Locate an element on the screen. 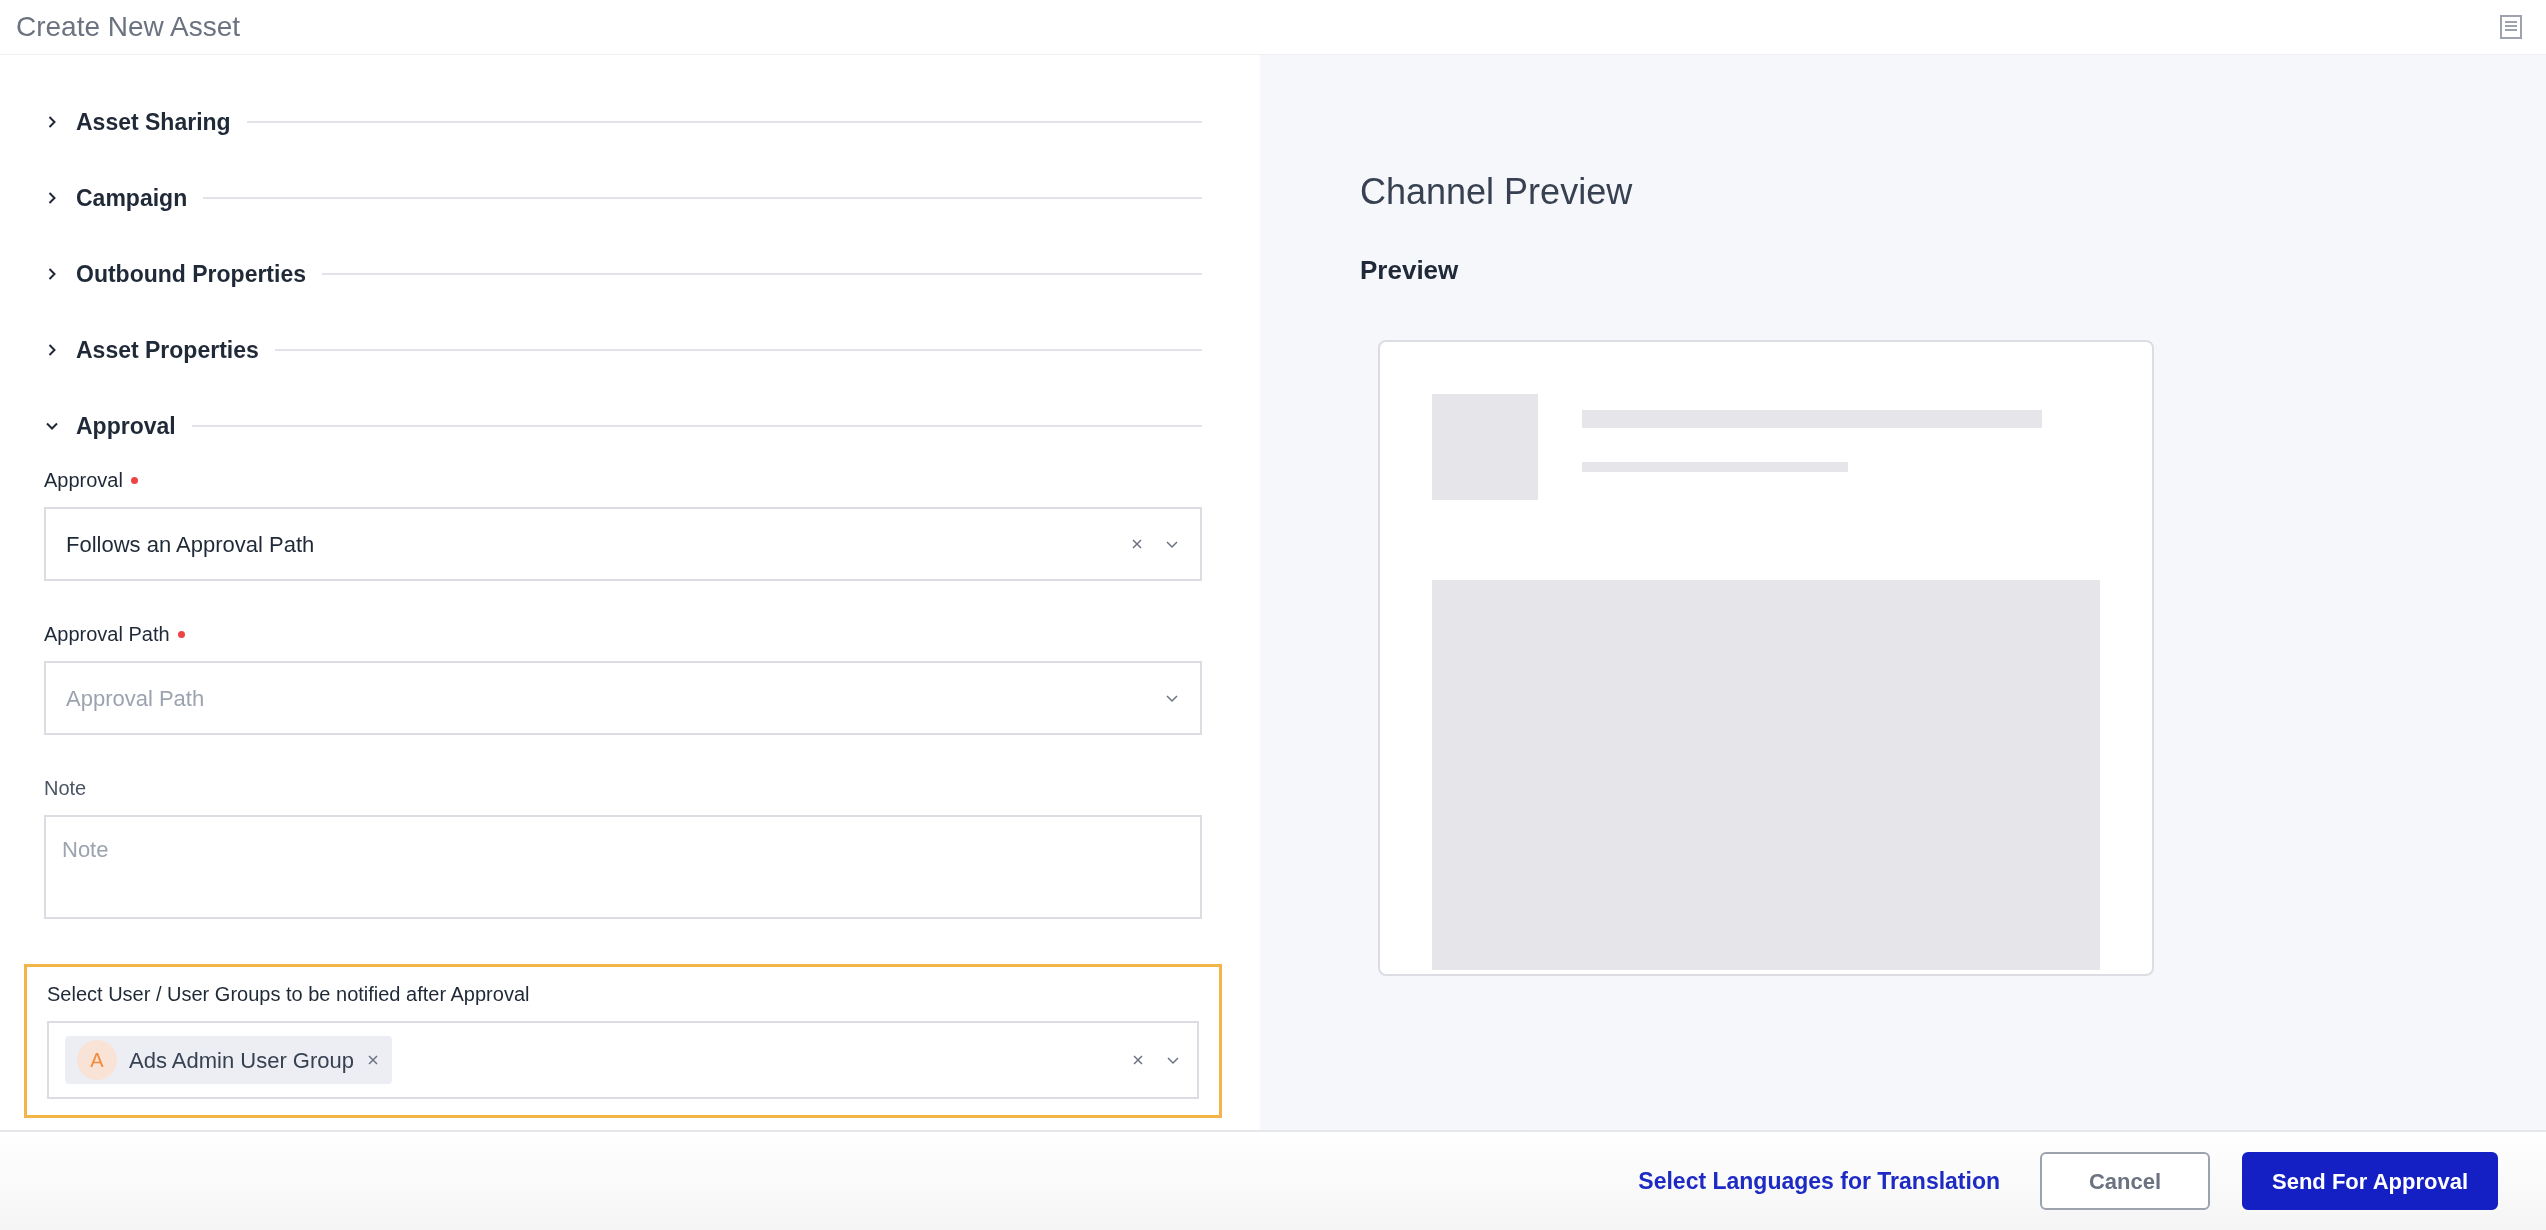 This screenshot has width=2546, height=1230. preview-title: Channel Preview is located at coordinates (1497, 192).